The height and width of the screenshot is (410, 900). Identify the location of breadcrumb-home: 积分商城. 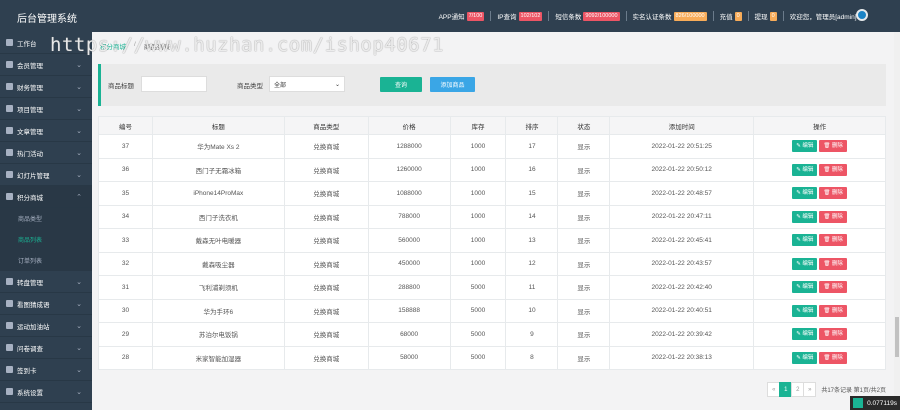
(113, 46).